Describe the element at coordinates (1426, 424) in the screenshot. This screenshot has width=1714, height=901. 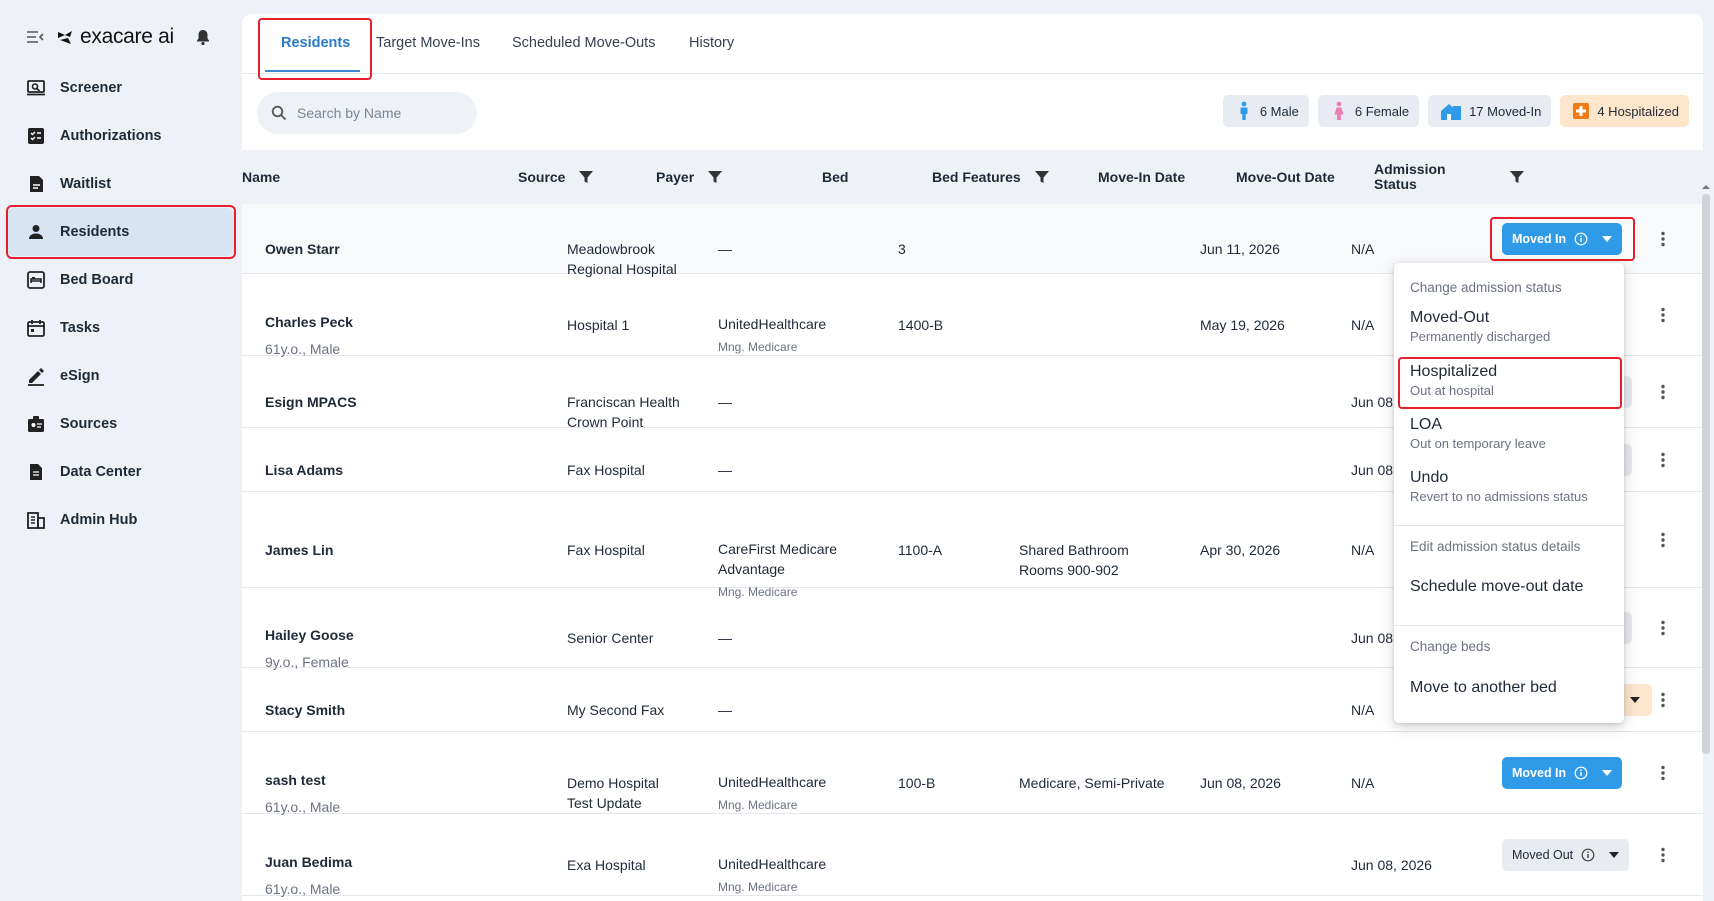
I see `menu-item-title: LOA` at that location.